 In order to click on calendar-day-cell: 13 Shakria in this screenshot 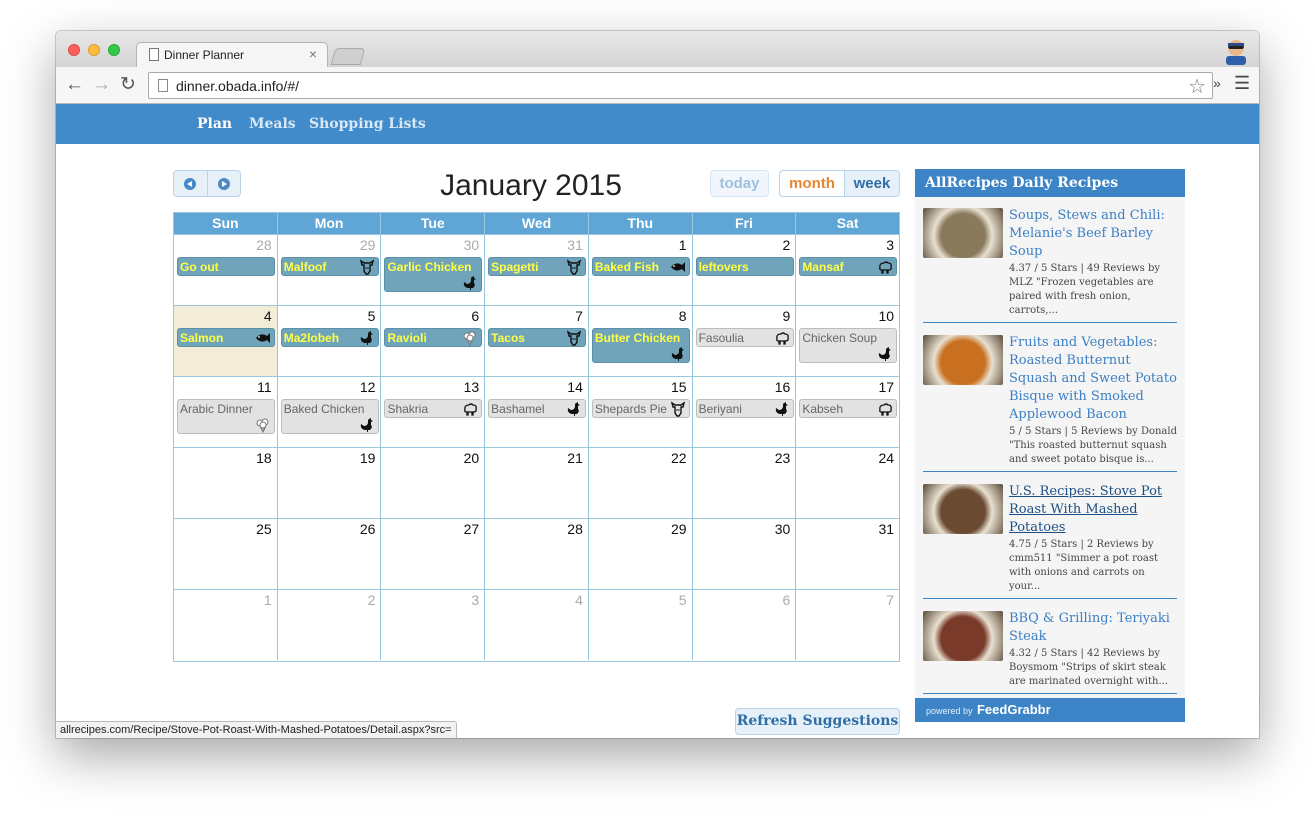, I will do `click(433, 412)`.